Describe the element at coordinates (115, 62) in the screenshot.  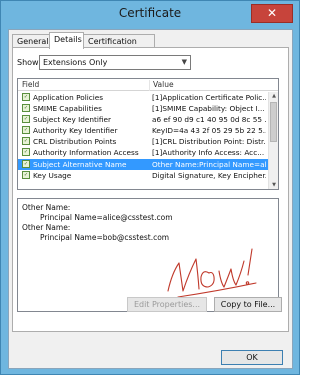
I see `show-select: Extensions Only ▼` at that location.